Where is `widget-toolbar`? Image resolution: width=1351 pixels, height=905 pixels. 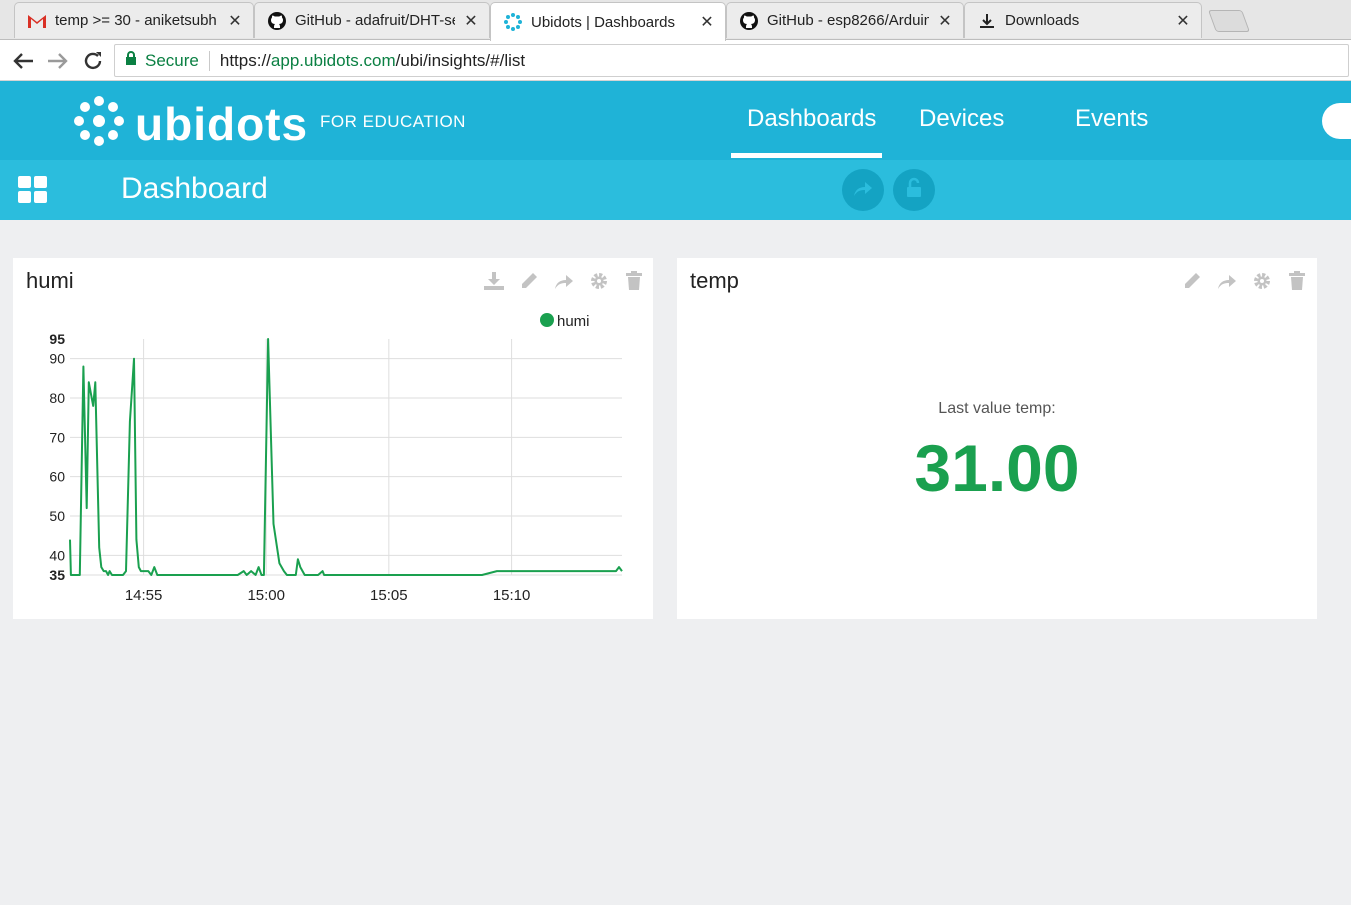 widget-toolbar is located at coordinates (1244, 281).